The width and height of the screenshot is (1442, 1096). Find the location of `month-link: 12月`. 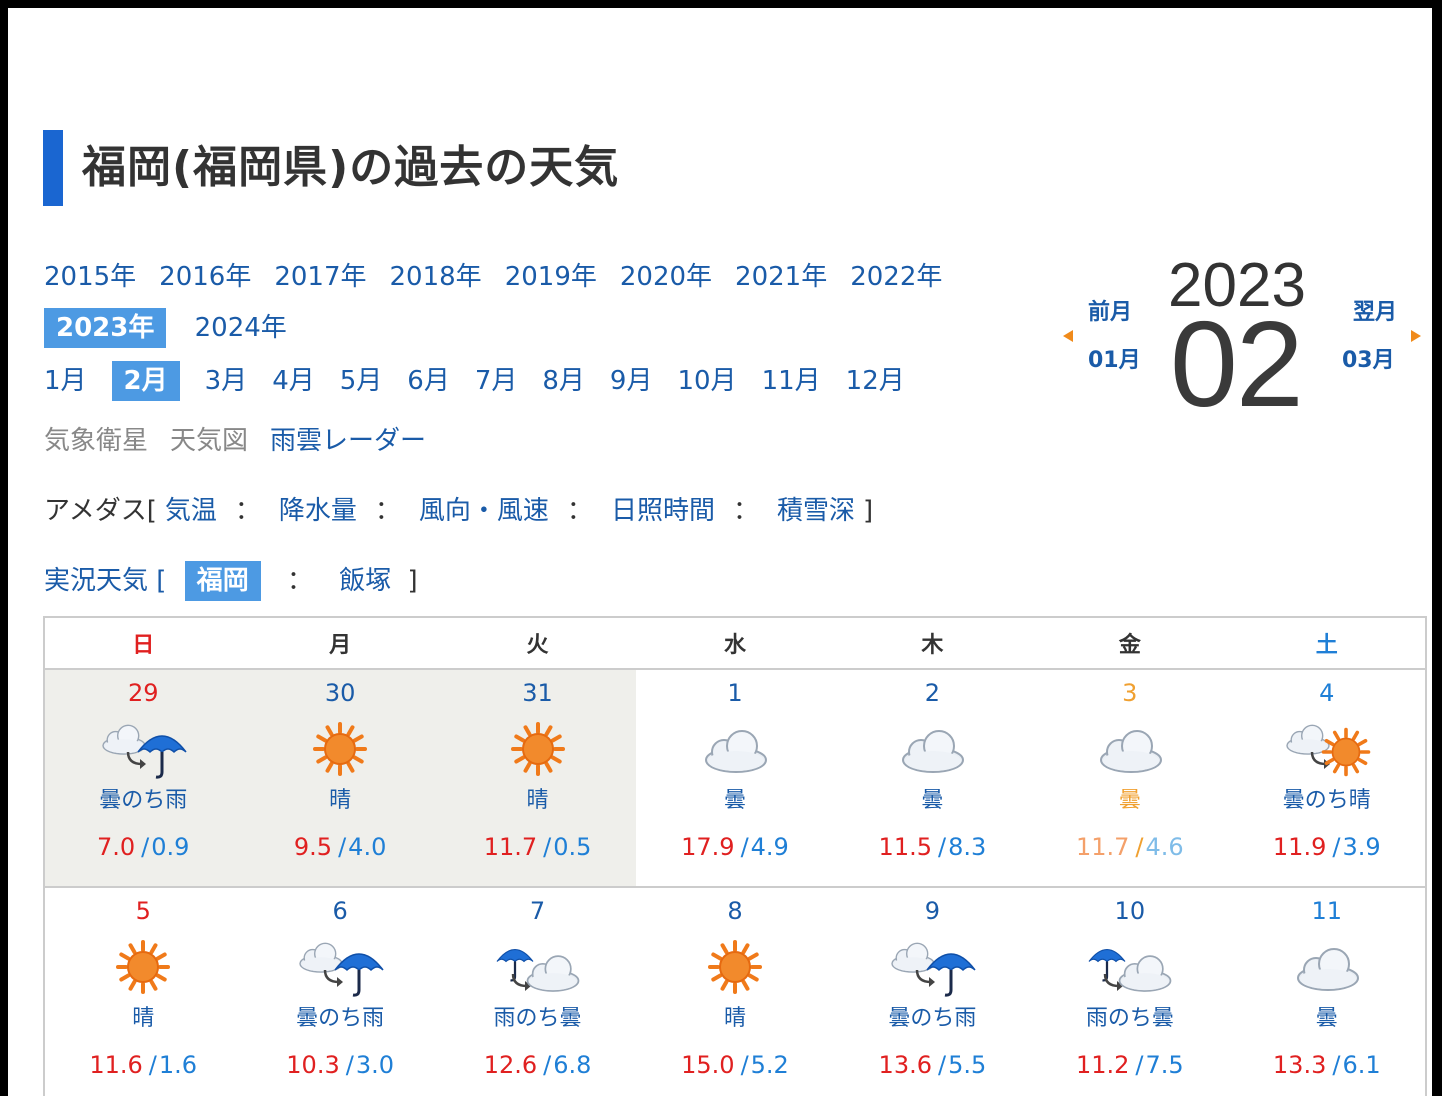

month-link: 12月 is located at coordinates (875, 381).